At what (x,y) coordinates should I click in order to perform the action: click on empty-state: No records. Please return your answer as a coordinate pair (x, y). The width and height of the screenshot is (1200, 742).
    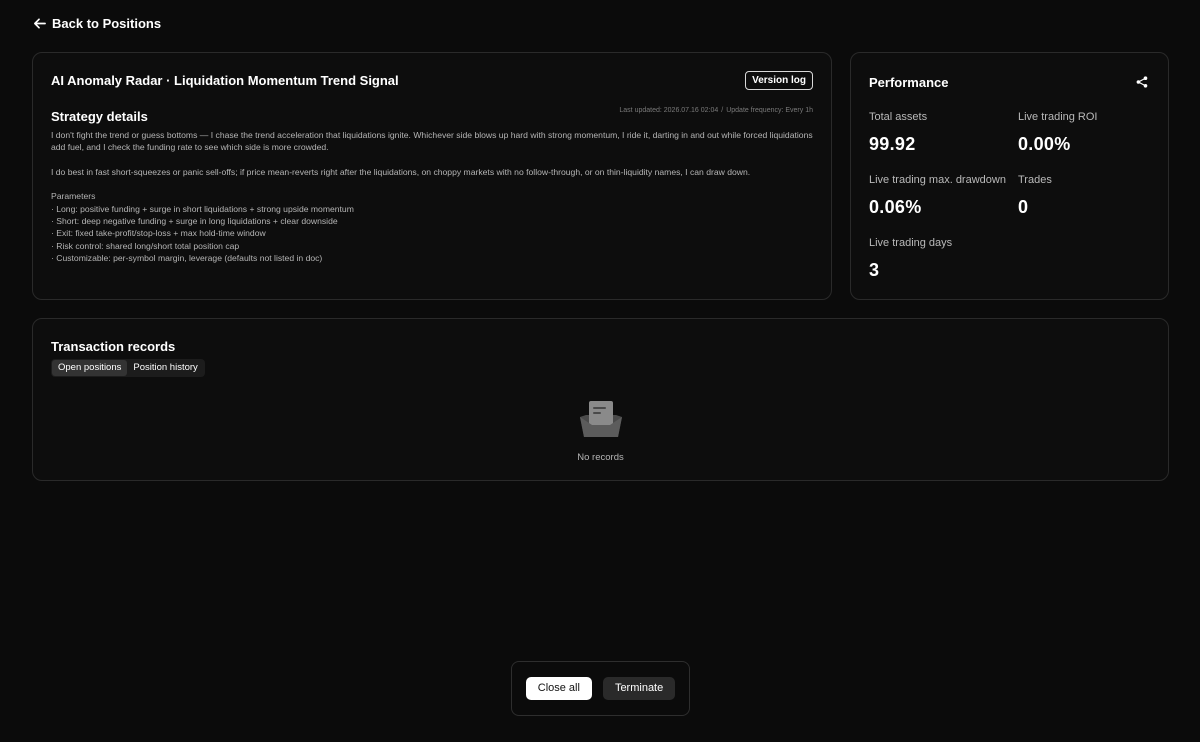
    Looking at the image, I should click on (600, 431).